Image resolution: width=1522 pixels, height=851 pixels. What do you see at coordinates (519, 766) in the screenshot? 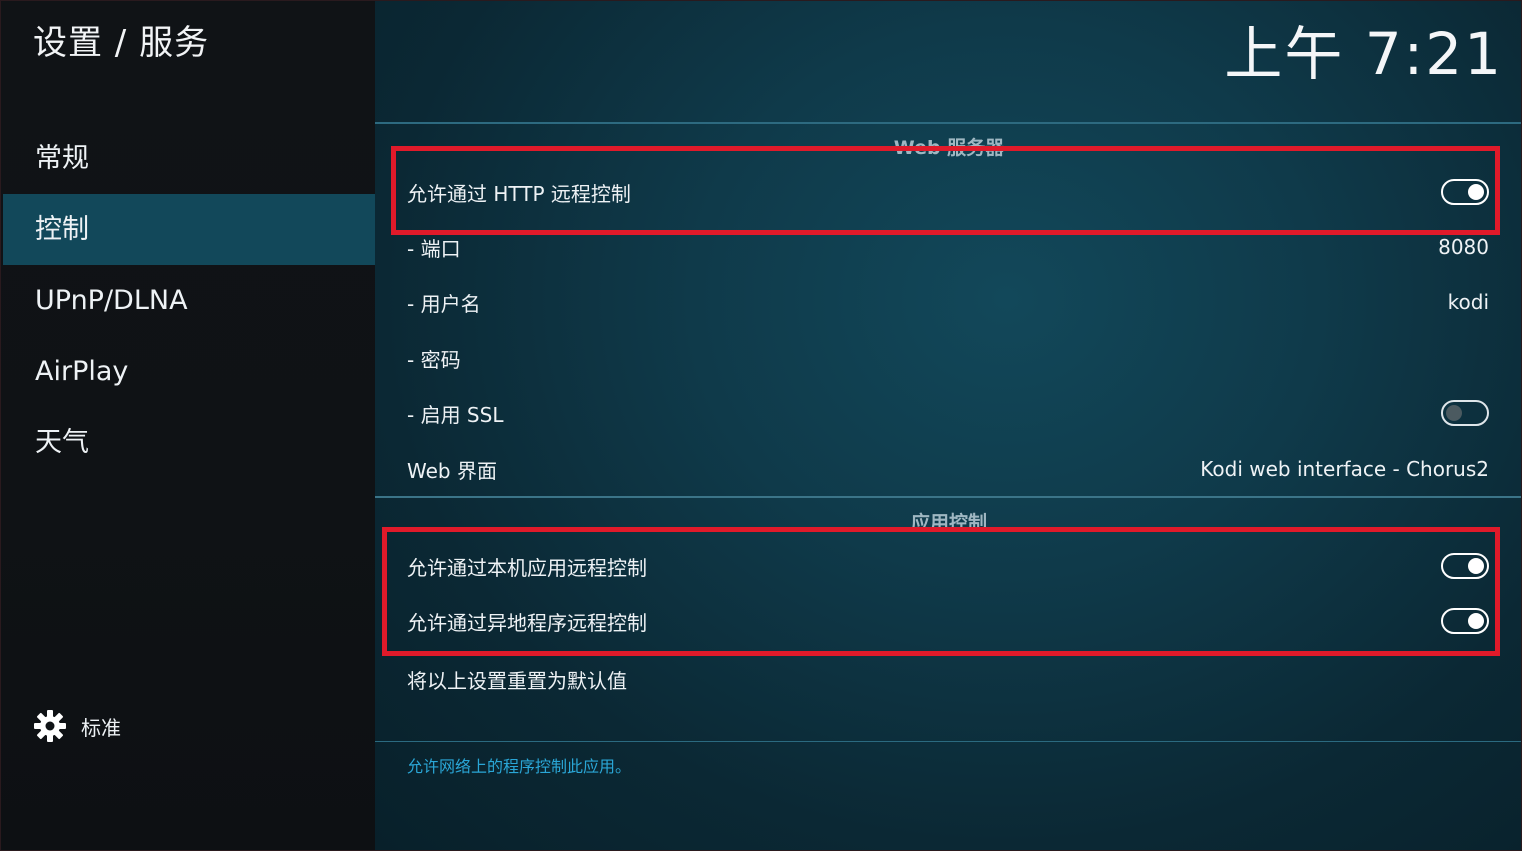
I see `help-text: 允许网络上的程序控制此应用。` at bounding box center [519, 766].